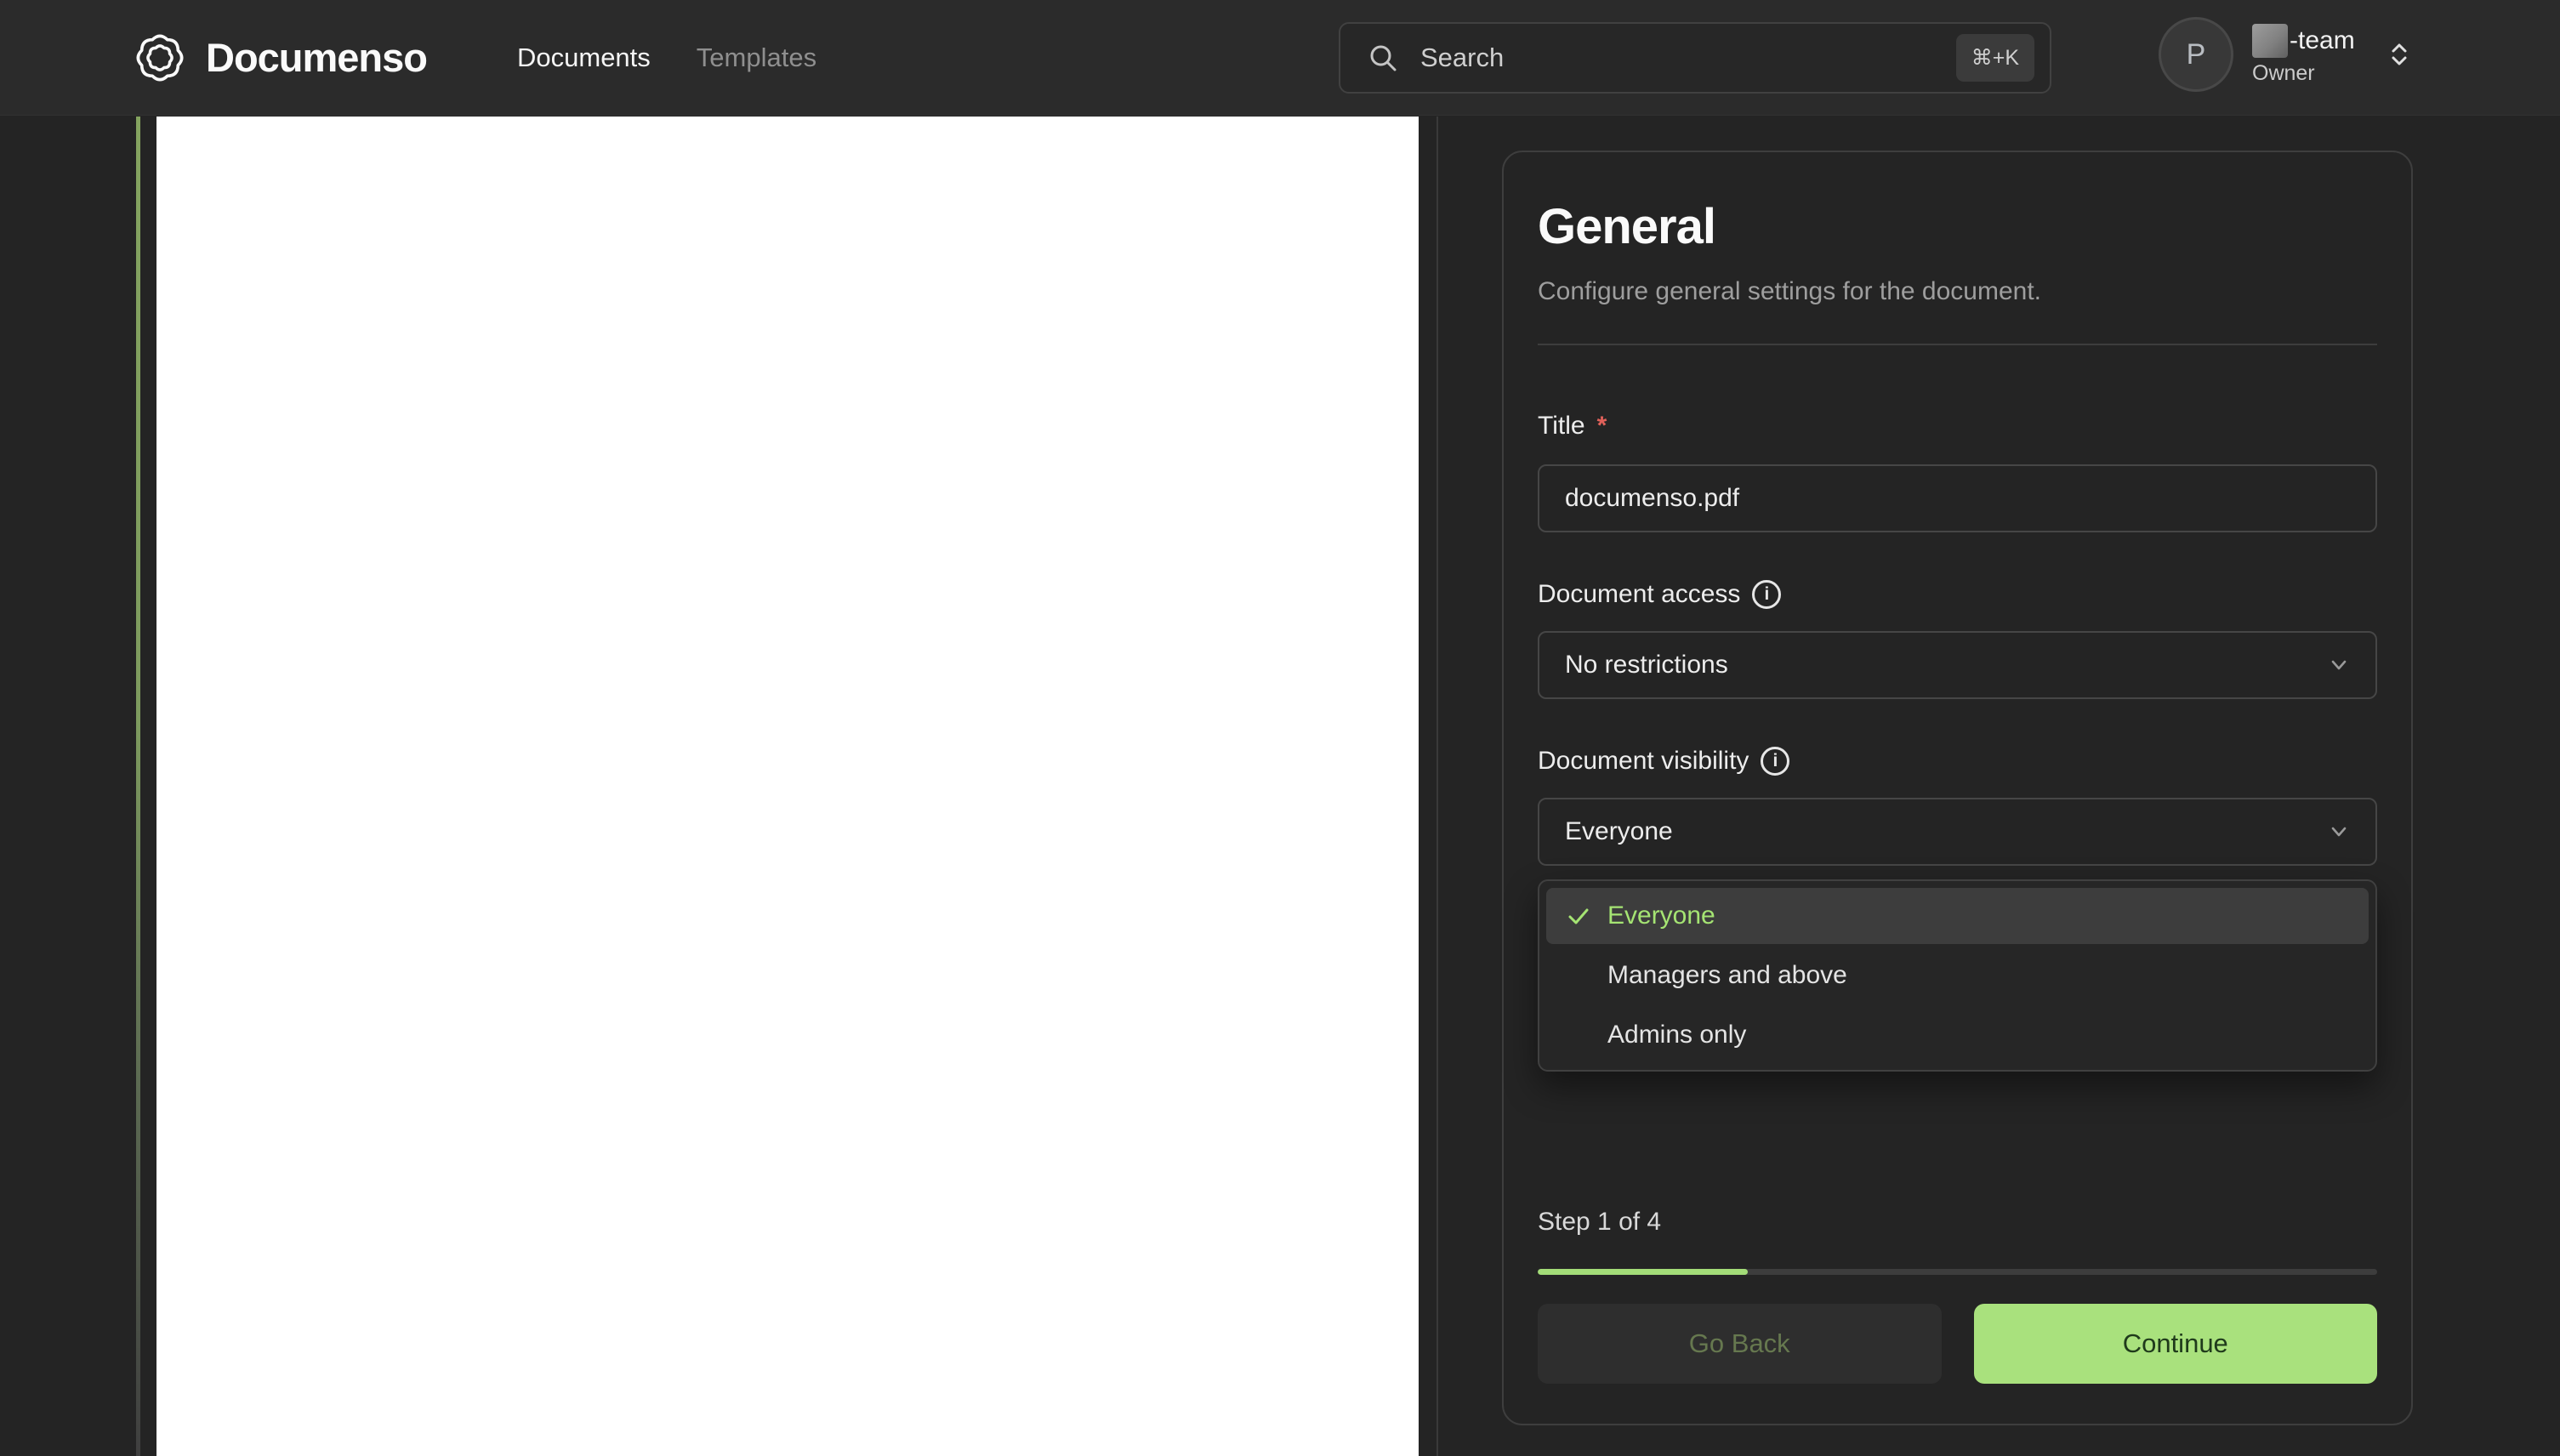  What do you see at coordinates (1740, 1344) in the screenshot?
I see `go-back-button: Go Back` at bounding box center [1740, 1344].